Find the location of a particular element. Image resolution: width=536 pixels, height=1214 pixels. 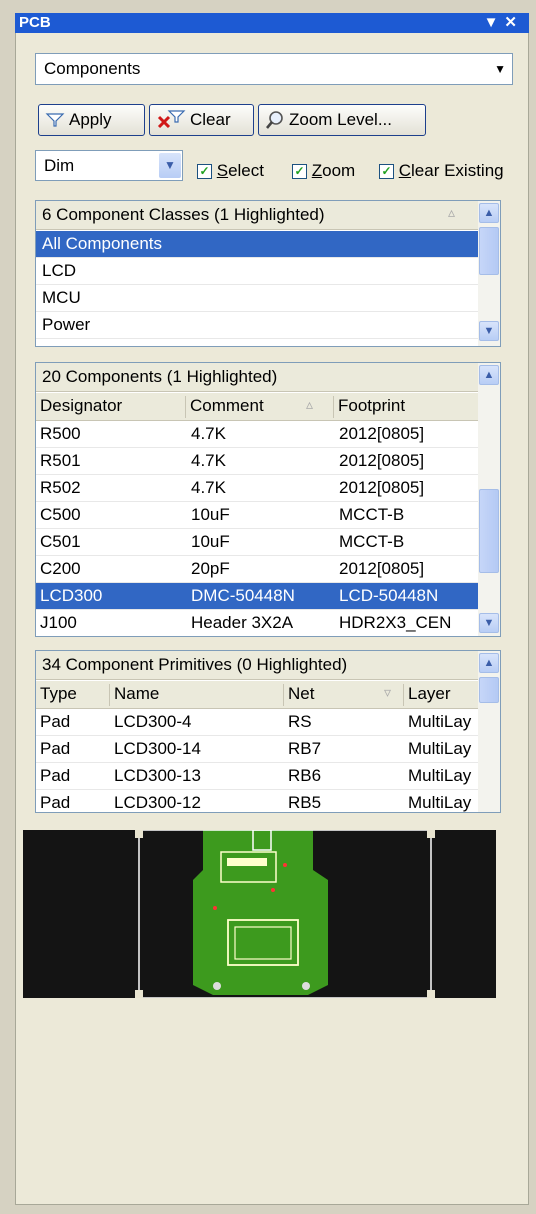

column-layer: Layer is located at coordinates (441, 695).